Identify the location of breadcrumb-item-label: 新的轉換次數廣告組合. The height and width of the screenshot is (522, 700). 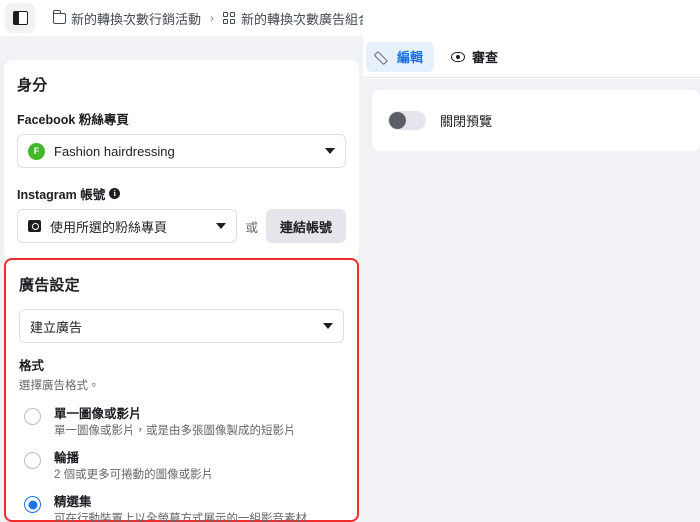
(306, 19).